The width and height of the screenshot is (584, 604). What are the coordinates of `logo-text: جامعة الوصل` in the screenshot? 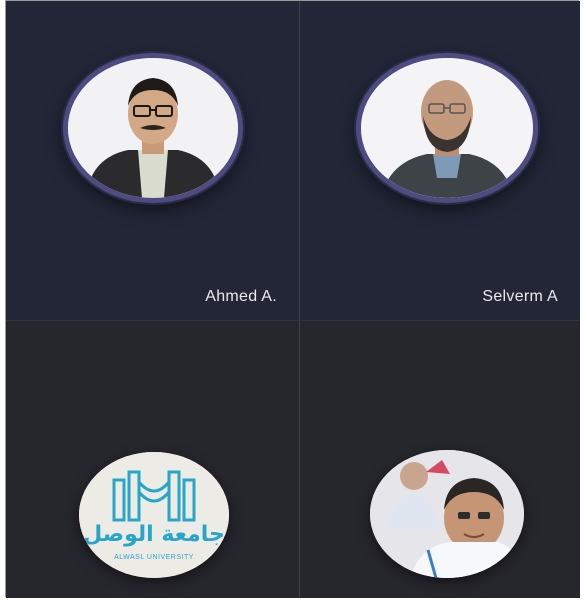 It's located at (154, 534).